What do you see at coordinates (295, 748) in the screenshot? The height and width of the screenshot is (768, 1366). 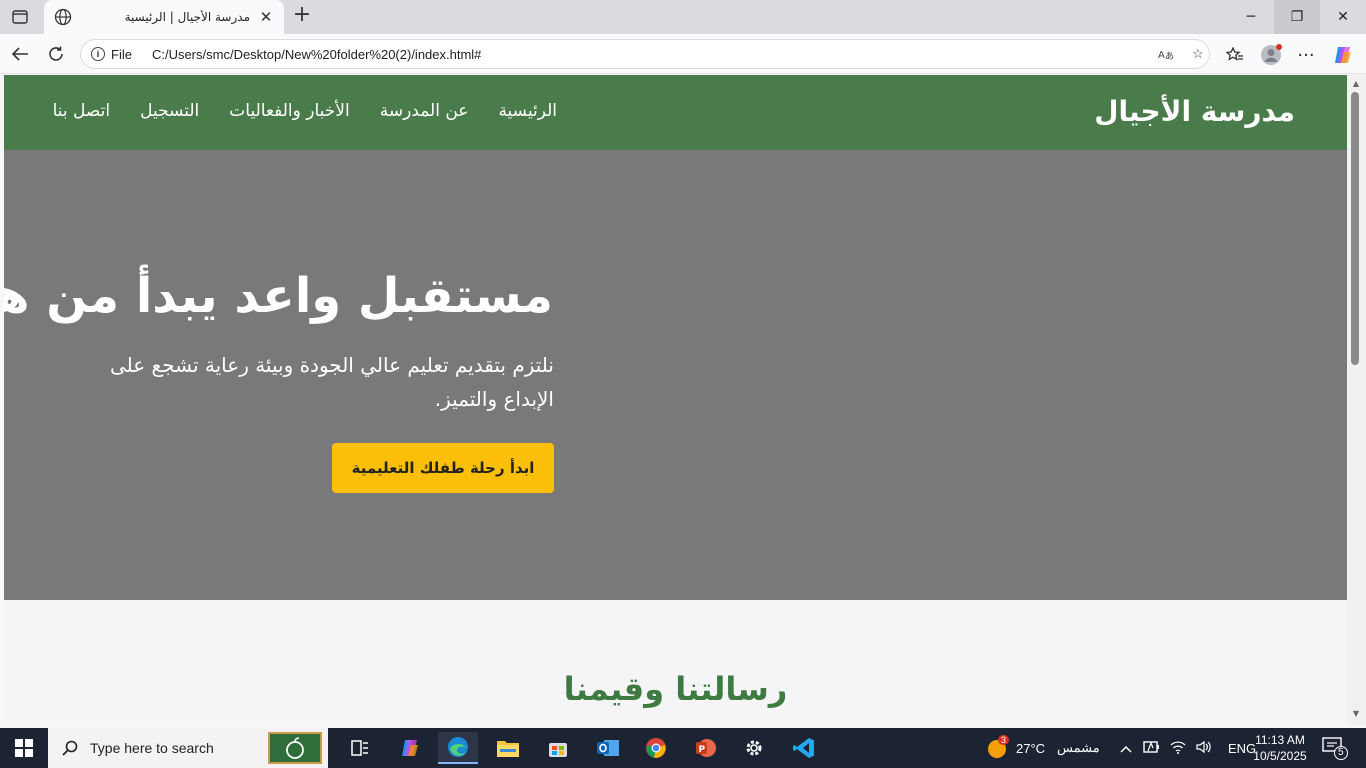 I see `chalkboard-apple-icon` at bounding box center [295, 748].